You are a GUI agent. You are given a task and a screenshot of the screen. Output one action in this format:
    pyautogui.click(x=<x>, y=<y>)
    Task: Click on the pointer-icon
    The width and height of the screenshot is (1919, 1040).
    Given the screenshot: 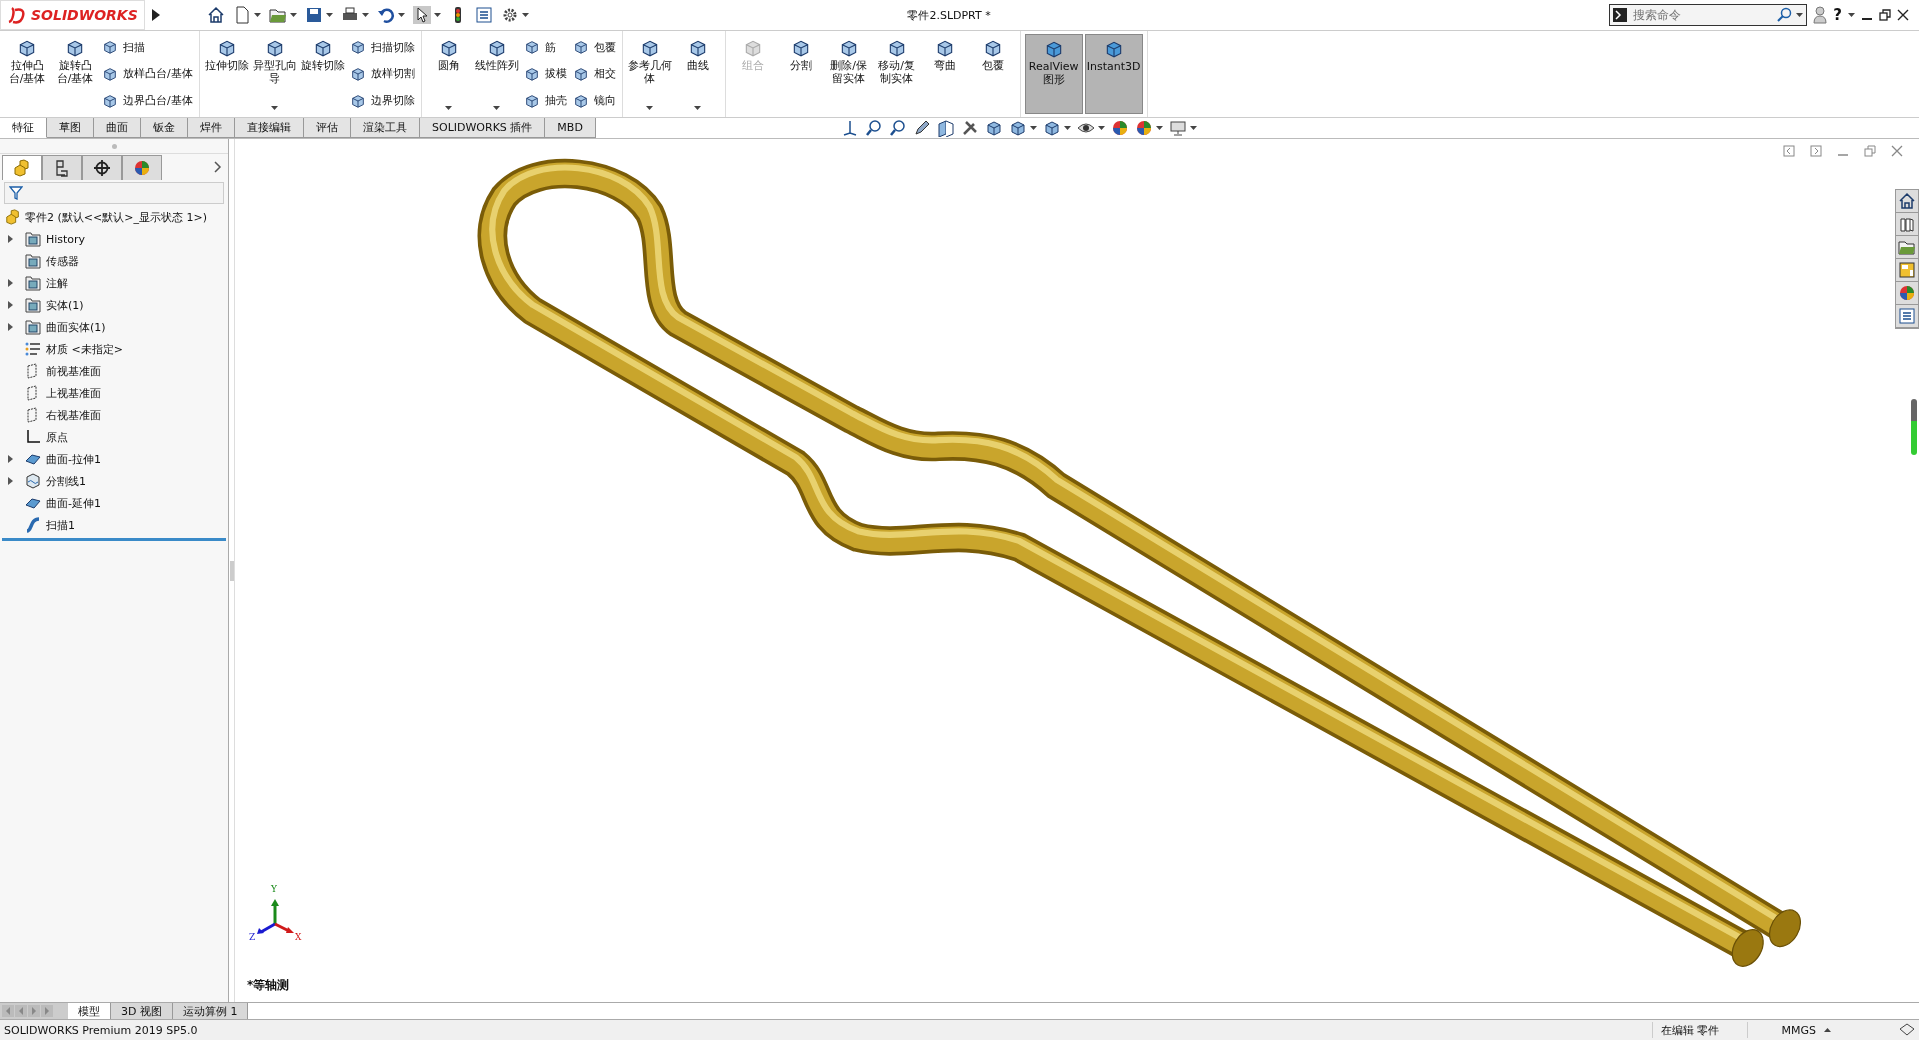 What is the action you would take?
    pyautogui.click(x=421, y=15)
    